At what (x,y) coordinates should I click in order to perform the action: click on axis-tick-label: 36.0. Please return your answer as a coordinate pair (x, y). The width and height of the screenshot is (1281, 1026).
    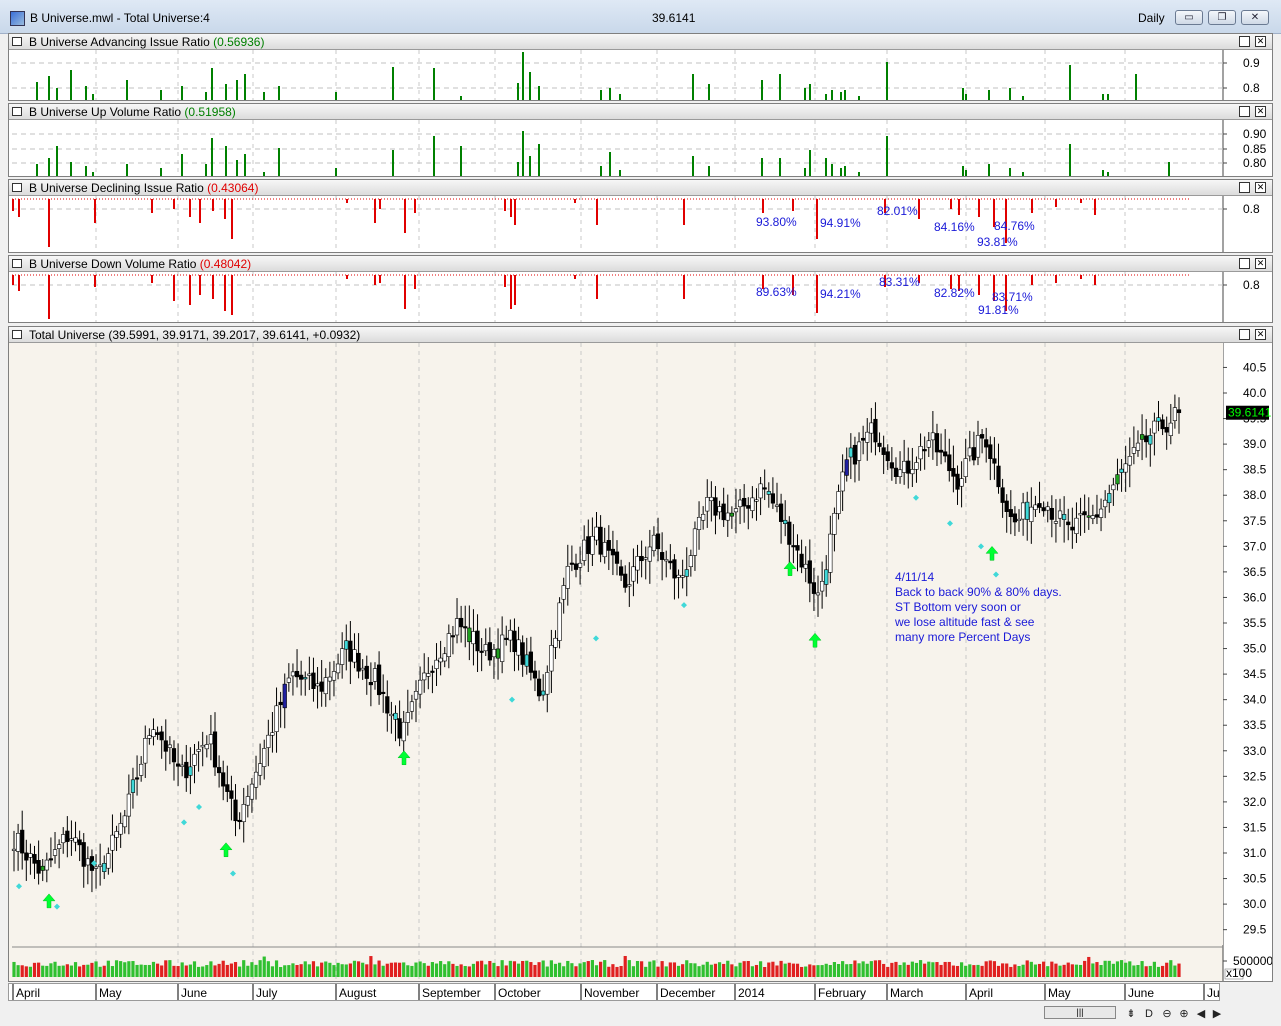
    Looking at the image, I should click on (1255, 597).